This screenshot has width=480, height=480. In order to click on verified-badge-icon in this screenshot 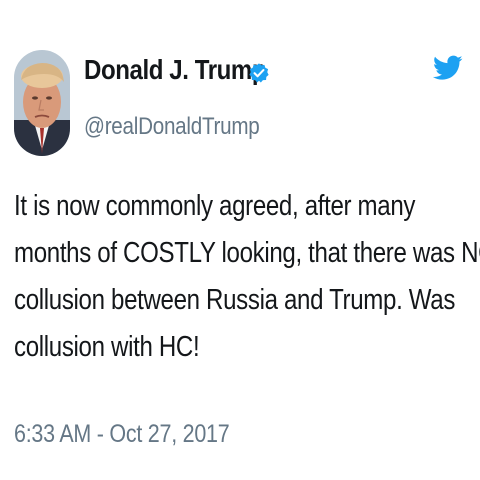, I will do `click(259, 73)`.